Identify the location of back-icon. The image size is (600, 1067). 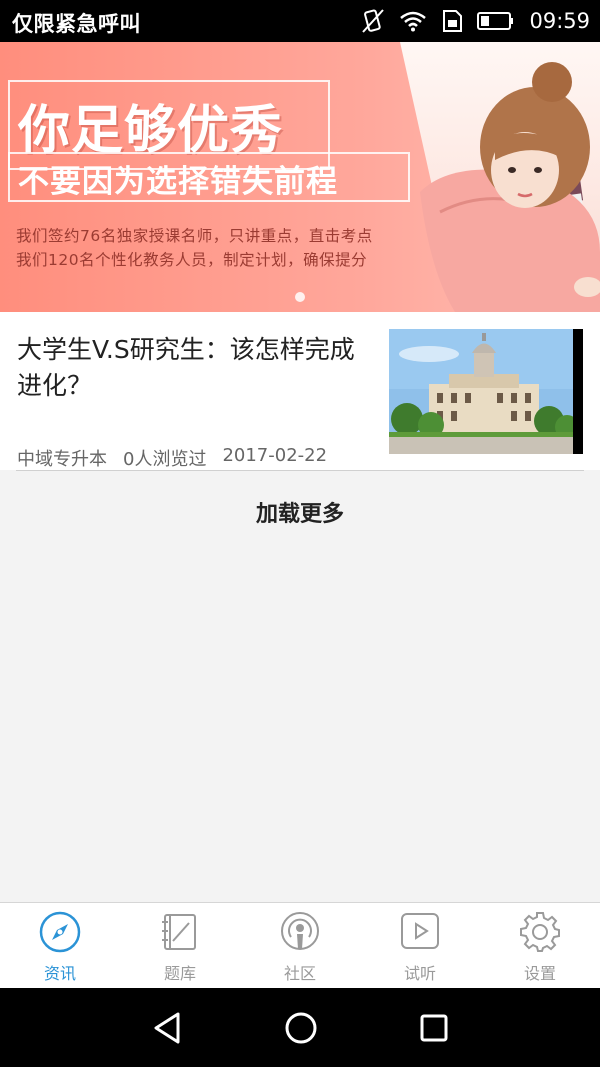
(168, 1028).